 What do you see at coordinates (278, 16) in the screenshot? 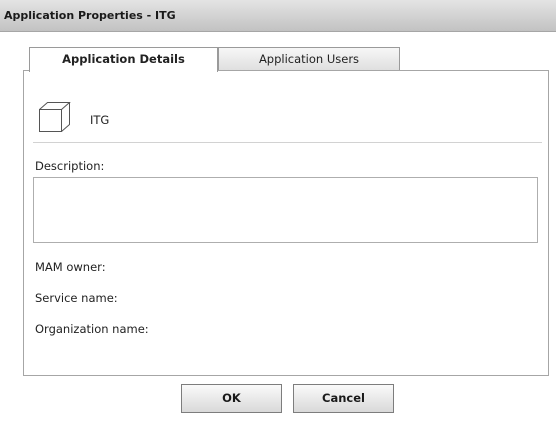
I see `title-bar: Application Properties - ITG` at bounding box center [278, 16].